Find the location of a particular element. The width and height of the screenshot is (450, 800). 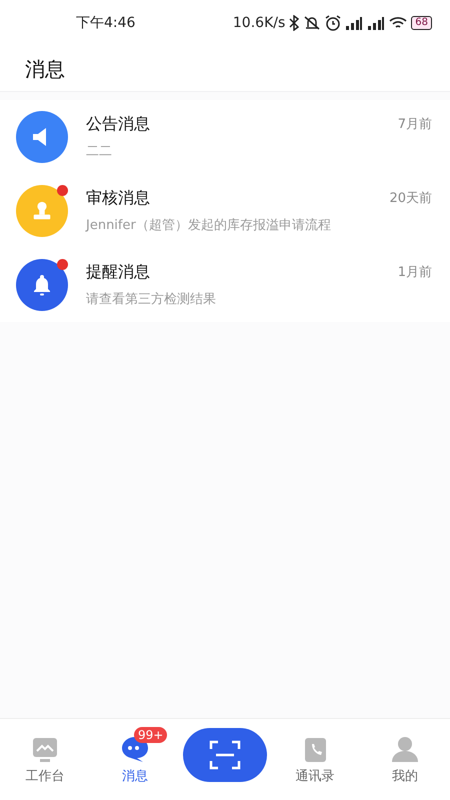

stamp-icon is located at coordinates (42, 211).